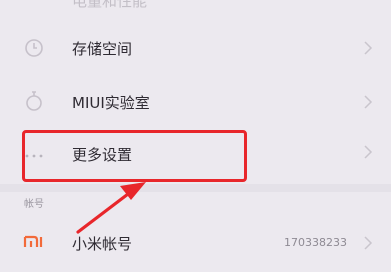  What do you see at coordinates (195, 244) in the screenshot?
I see `settings-row-mi-account: 小米帐号 170338233` at bounding box center [195, 244].